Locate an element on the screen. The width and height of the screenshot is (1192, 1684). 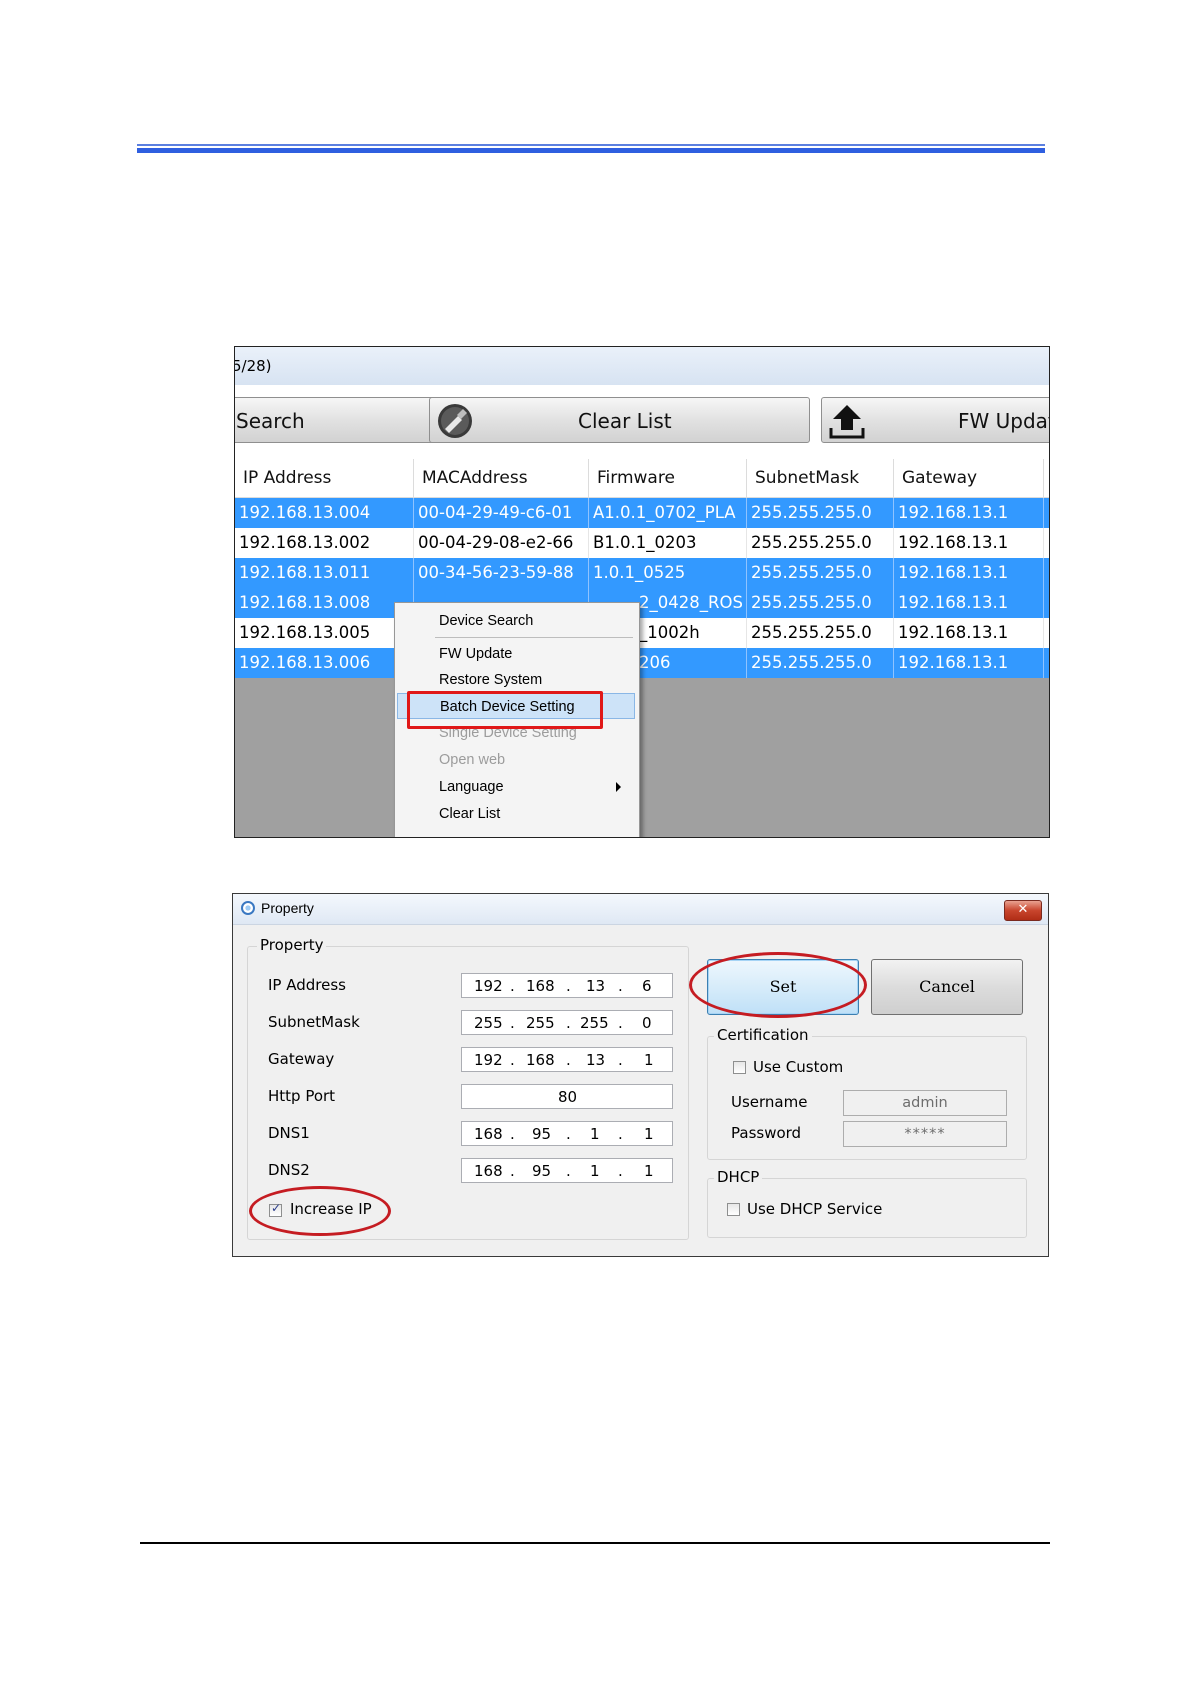
toolbar: Search Clear List FW Update is located at coordinates (642, 422).